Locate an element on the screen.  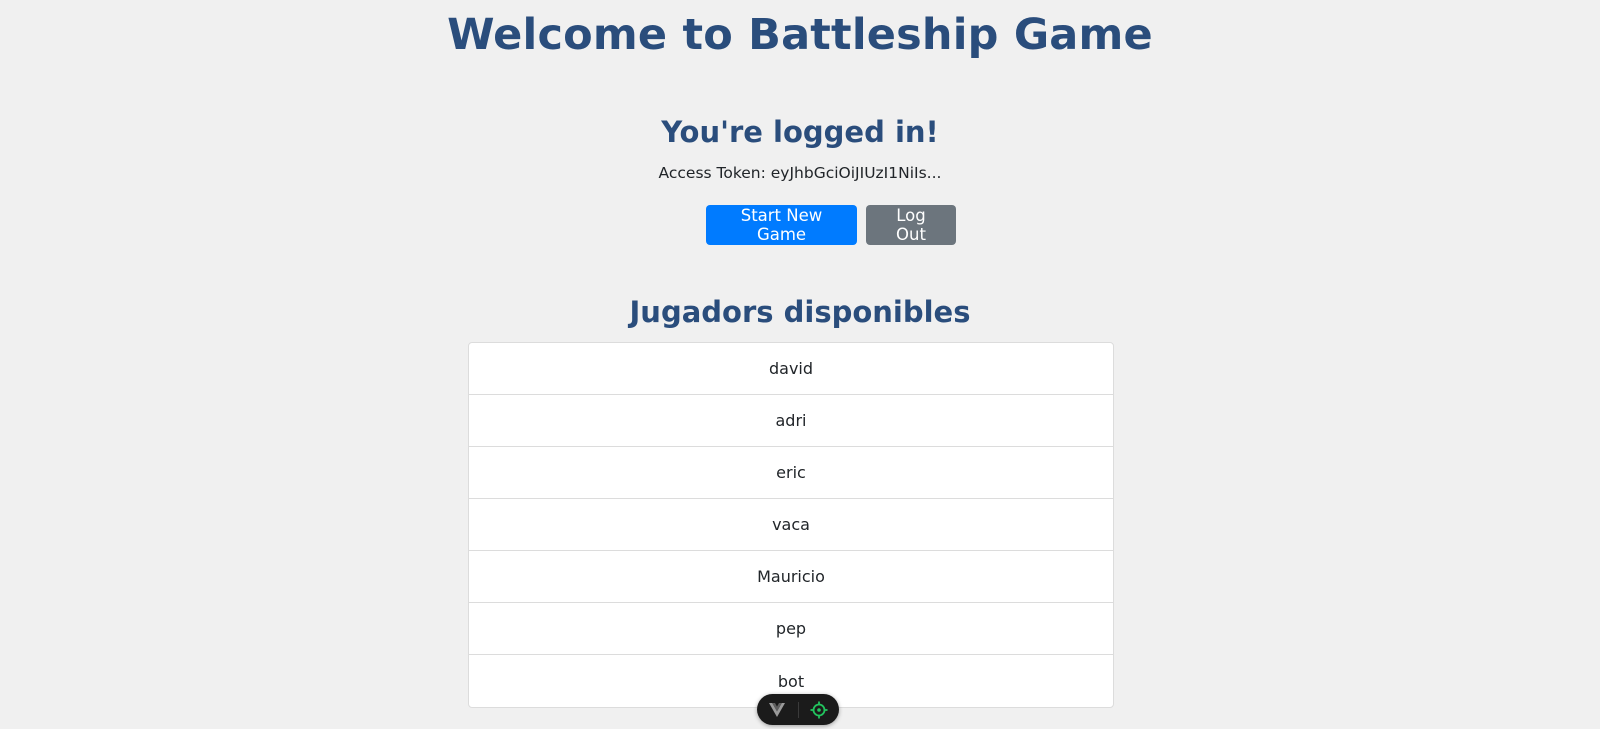
player-item-pep: pep is located at coordinates (791, 629).